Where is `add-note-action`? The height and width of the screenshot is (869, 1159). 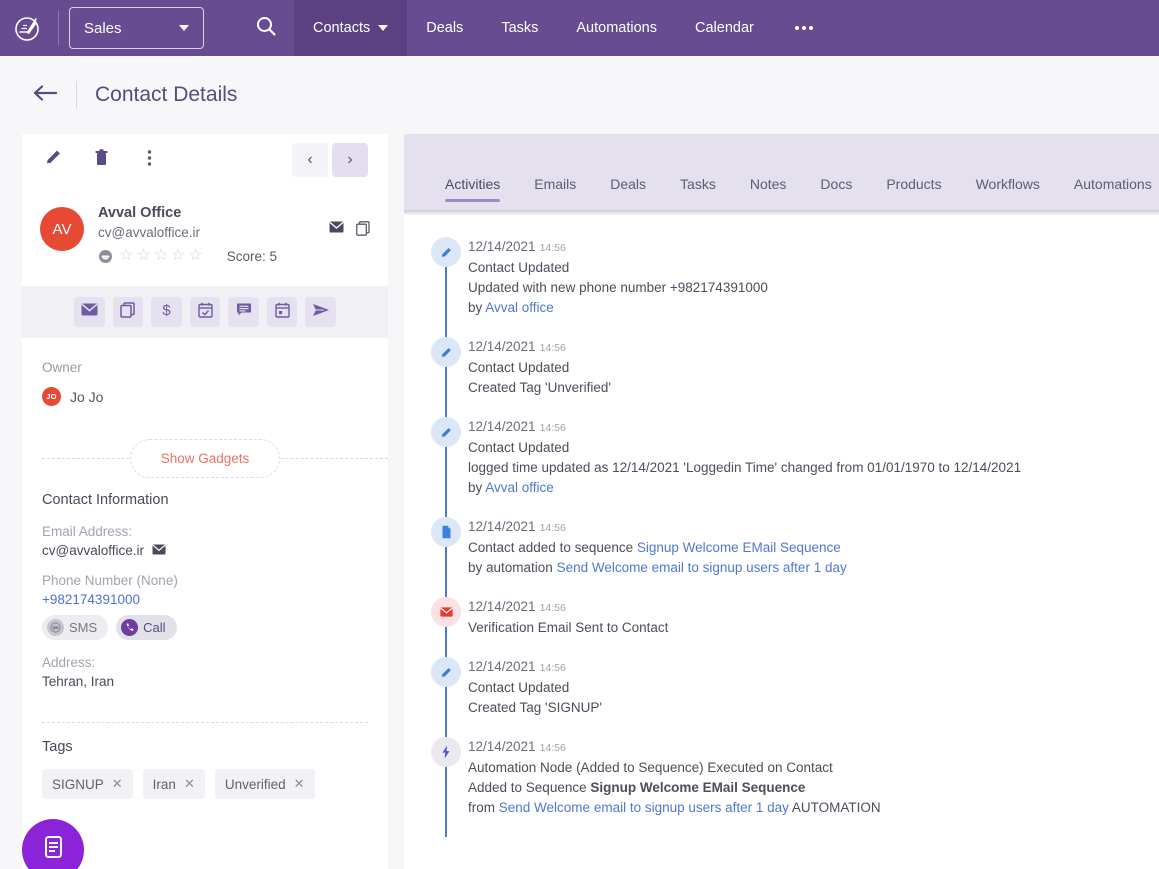 add-note-action is located at coordinates (243, 312).